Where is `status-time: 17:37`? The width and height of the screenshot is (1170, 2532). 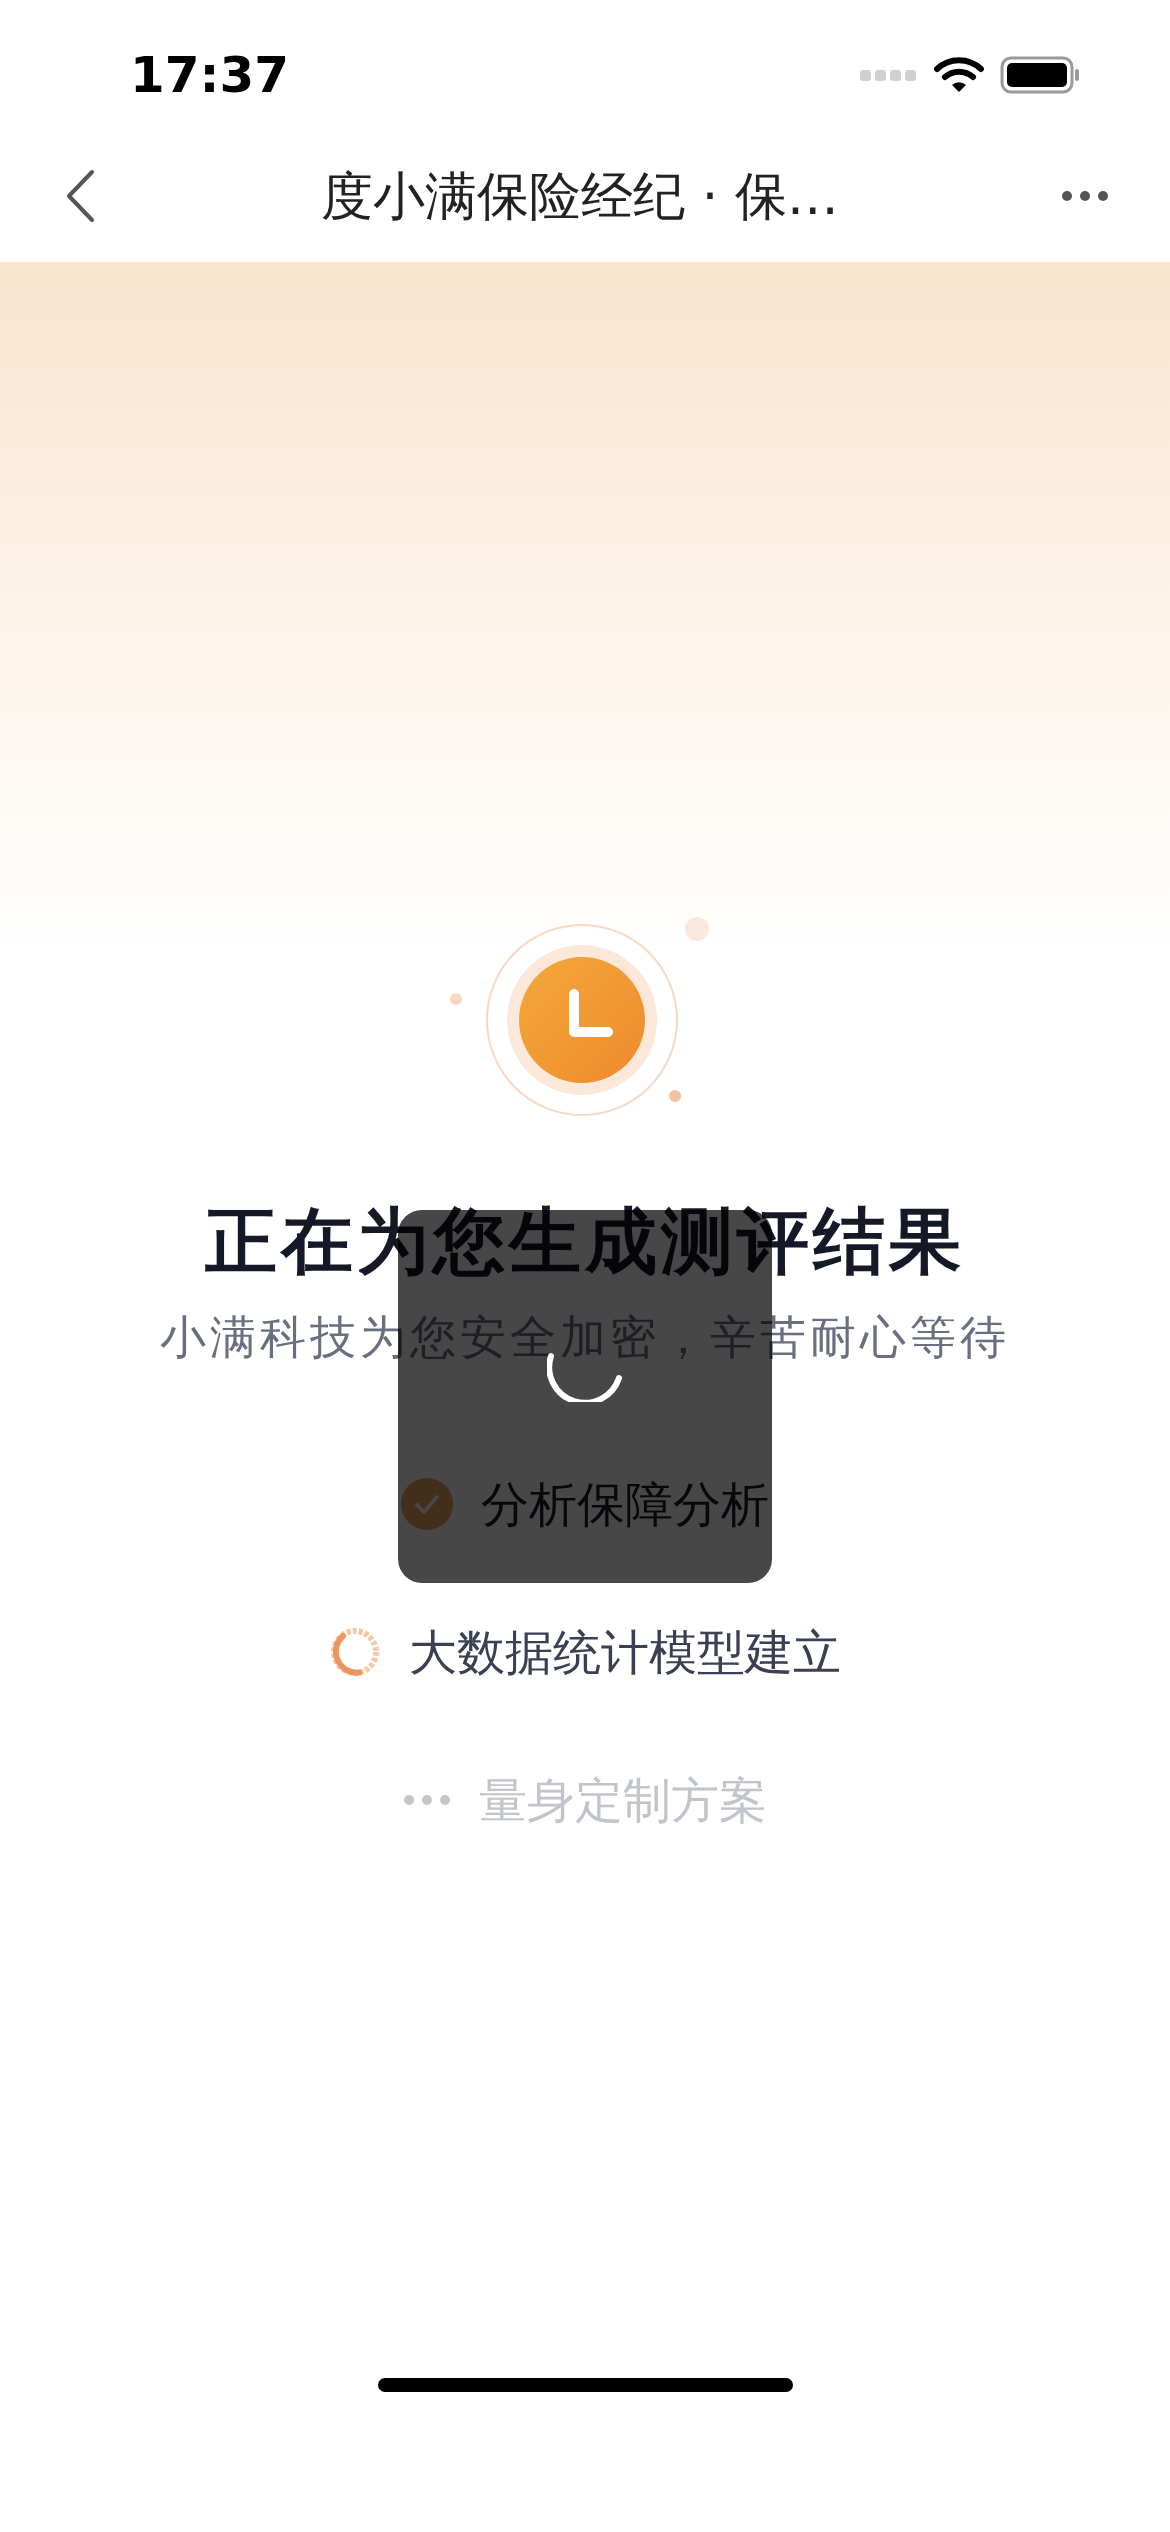 status-time: 17:37 is located at coordinates (210, 75).